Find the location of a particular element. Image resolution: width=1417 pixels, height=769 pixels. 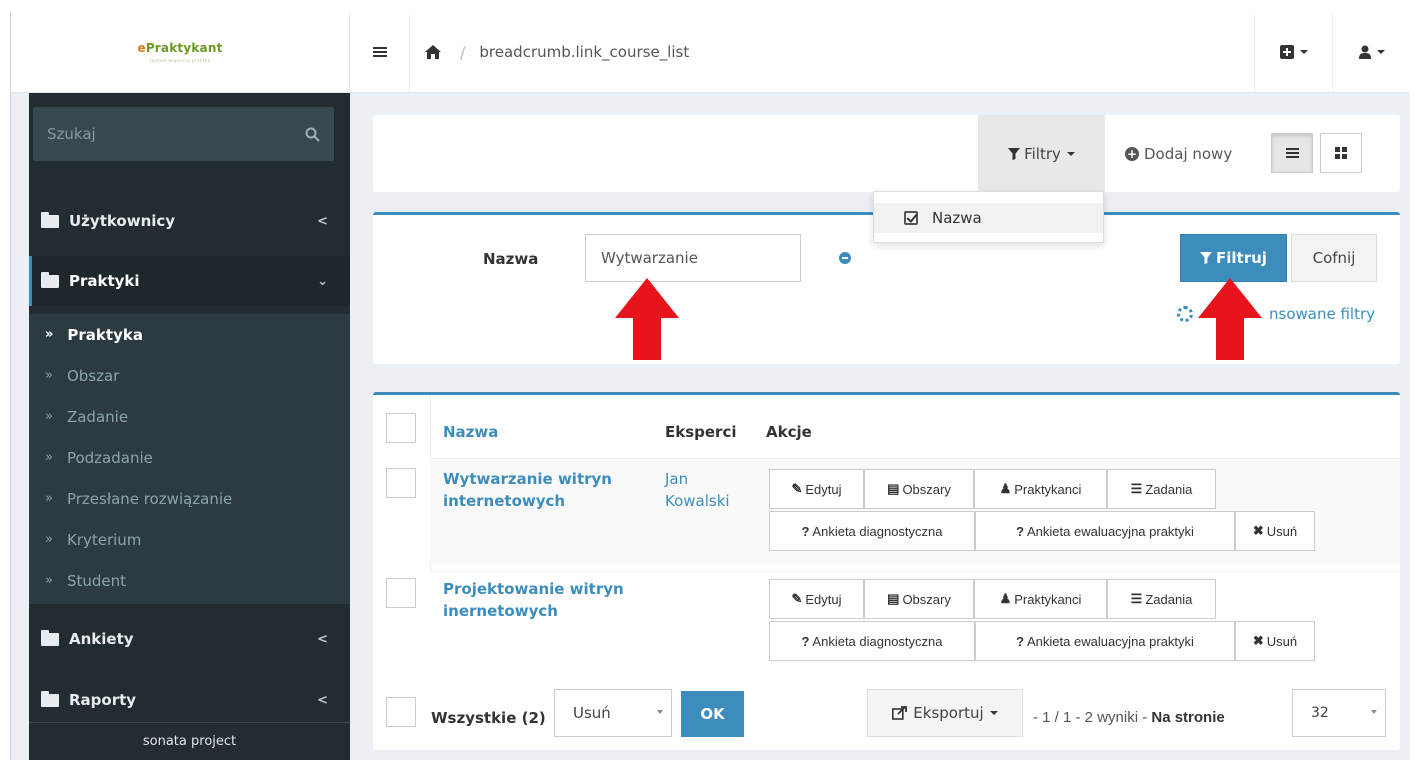

row-name-link: Projektowanie witryn inernetowych is located at coordinates (533, 600).